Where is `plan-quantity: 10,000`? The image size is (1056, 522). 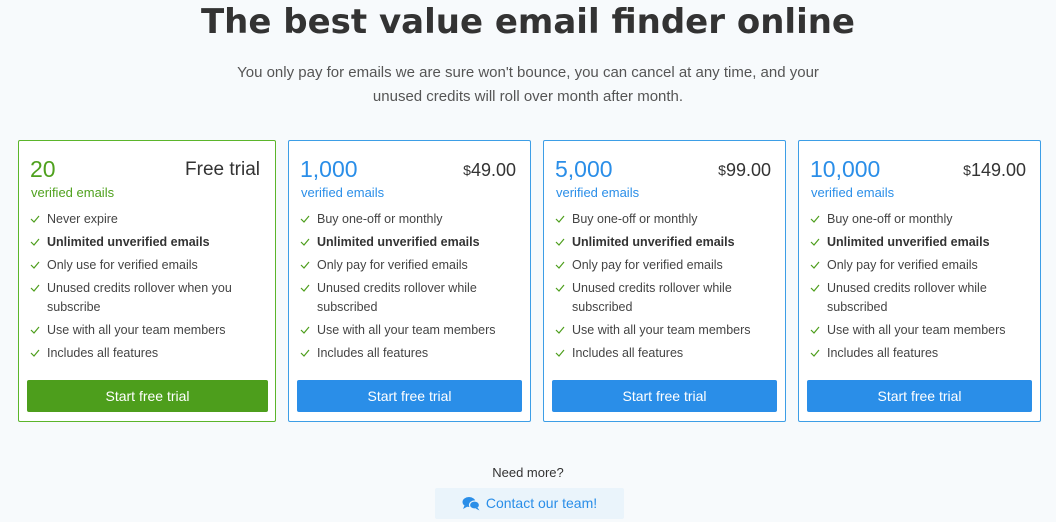
plan-quantity: 10,000 is located at coordinates (845, 169).